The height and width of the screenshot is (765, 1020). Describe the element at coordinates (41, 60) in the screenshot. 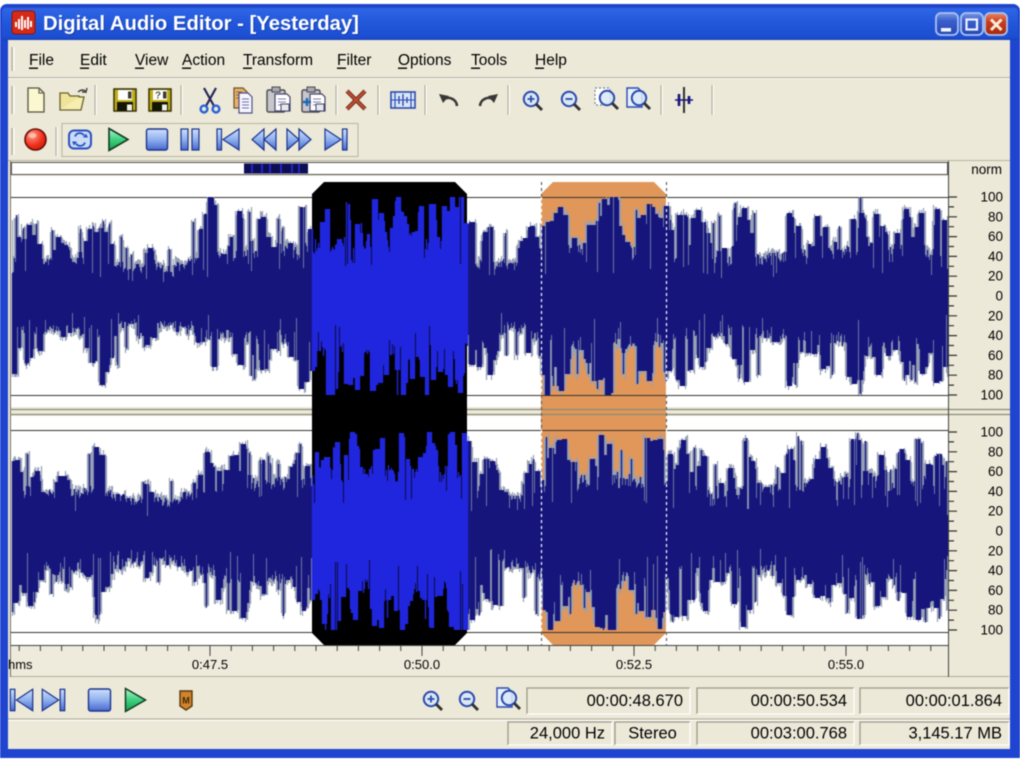

I see `svg-text: File` at that location.